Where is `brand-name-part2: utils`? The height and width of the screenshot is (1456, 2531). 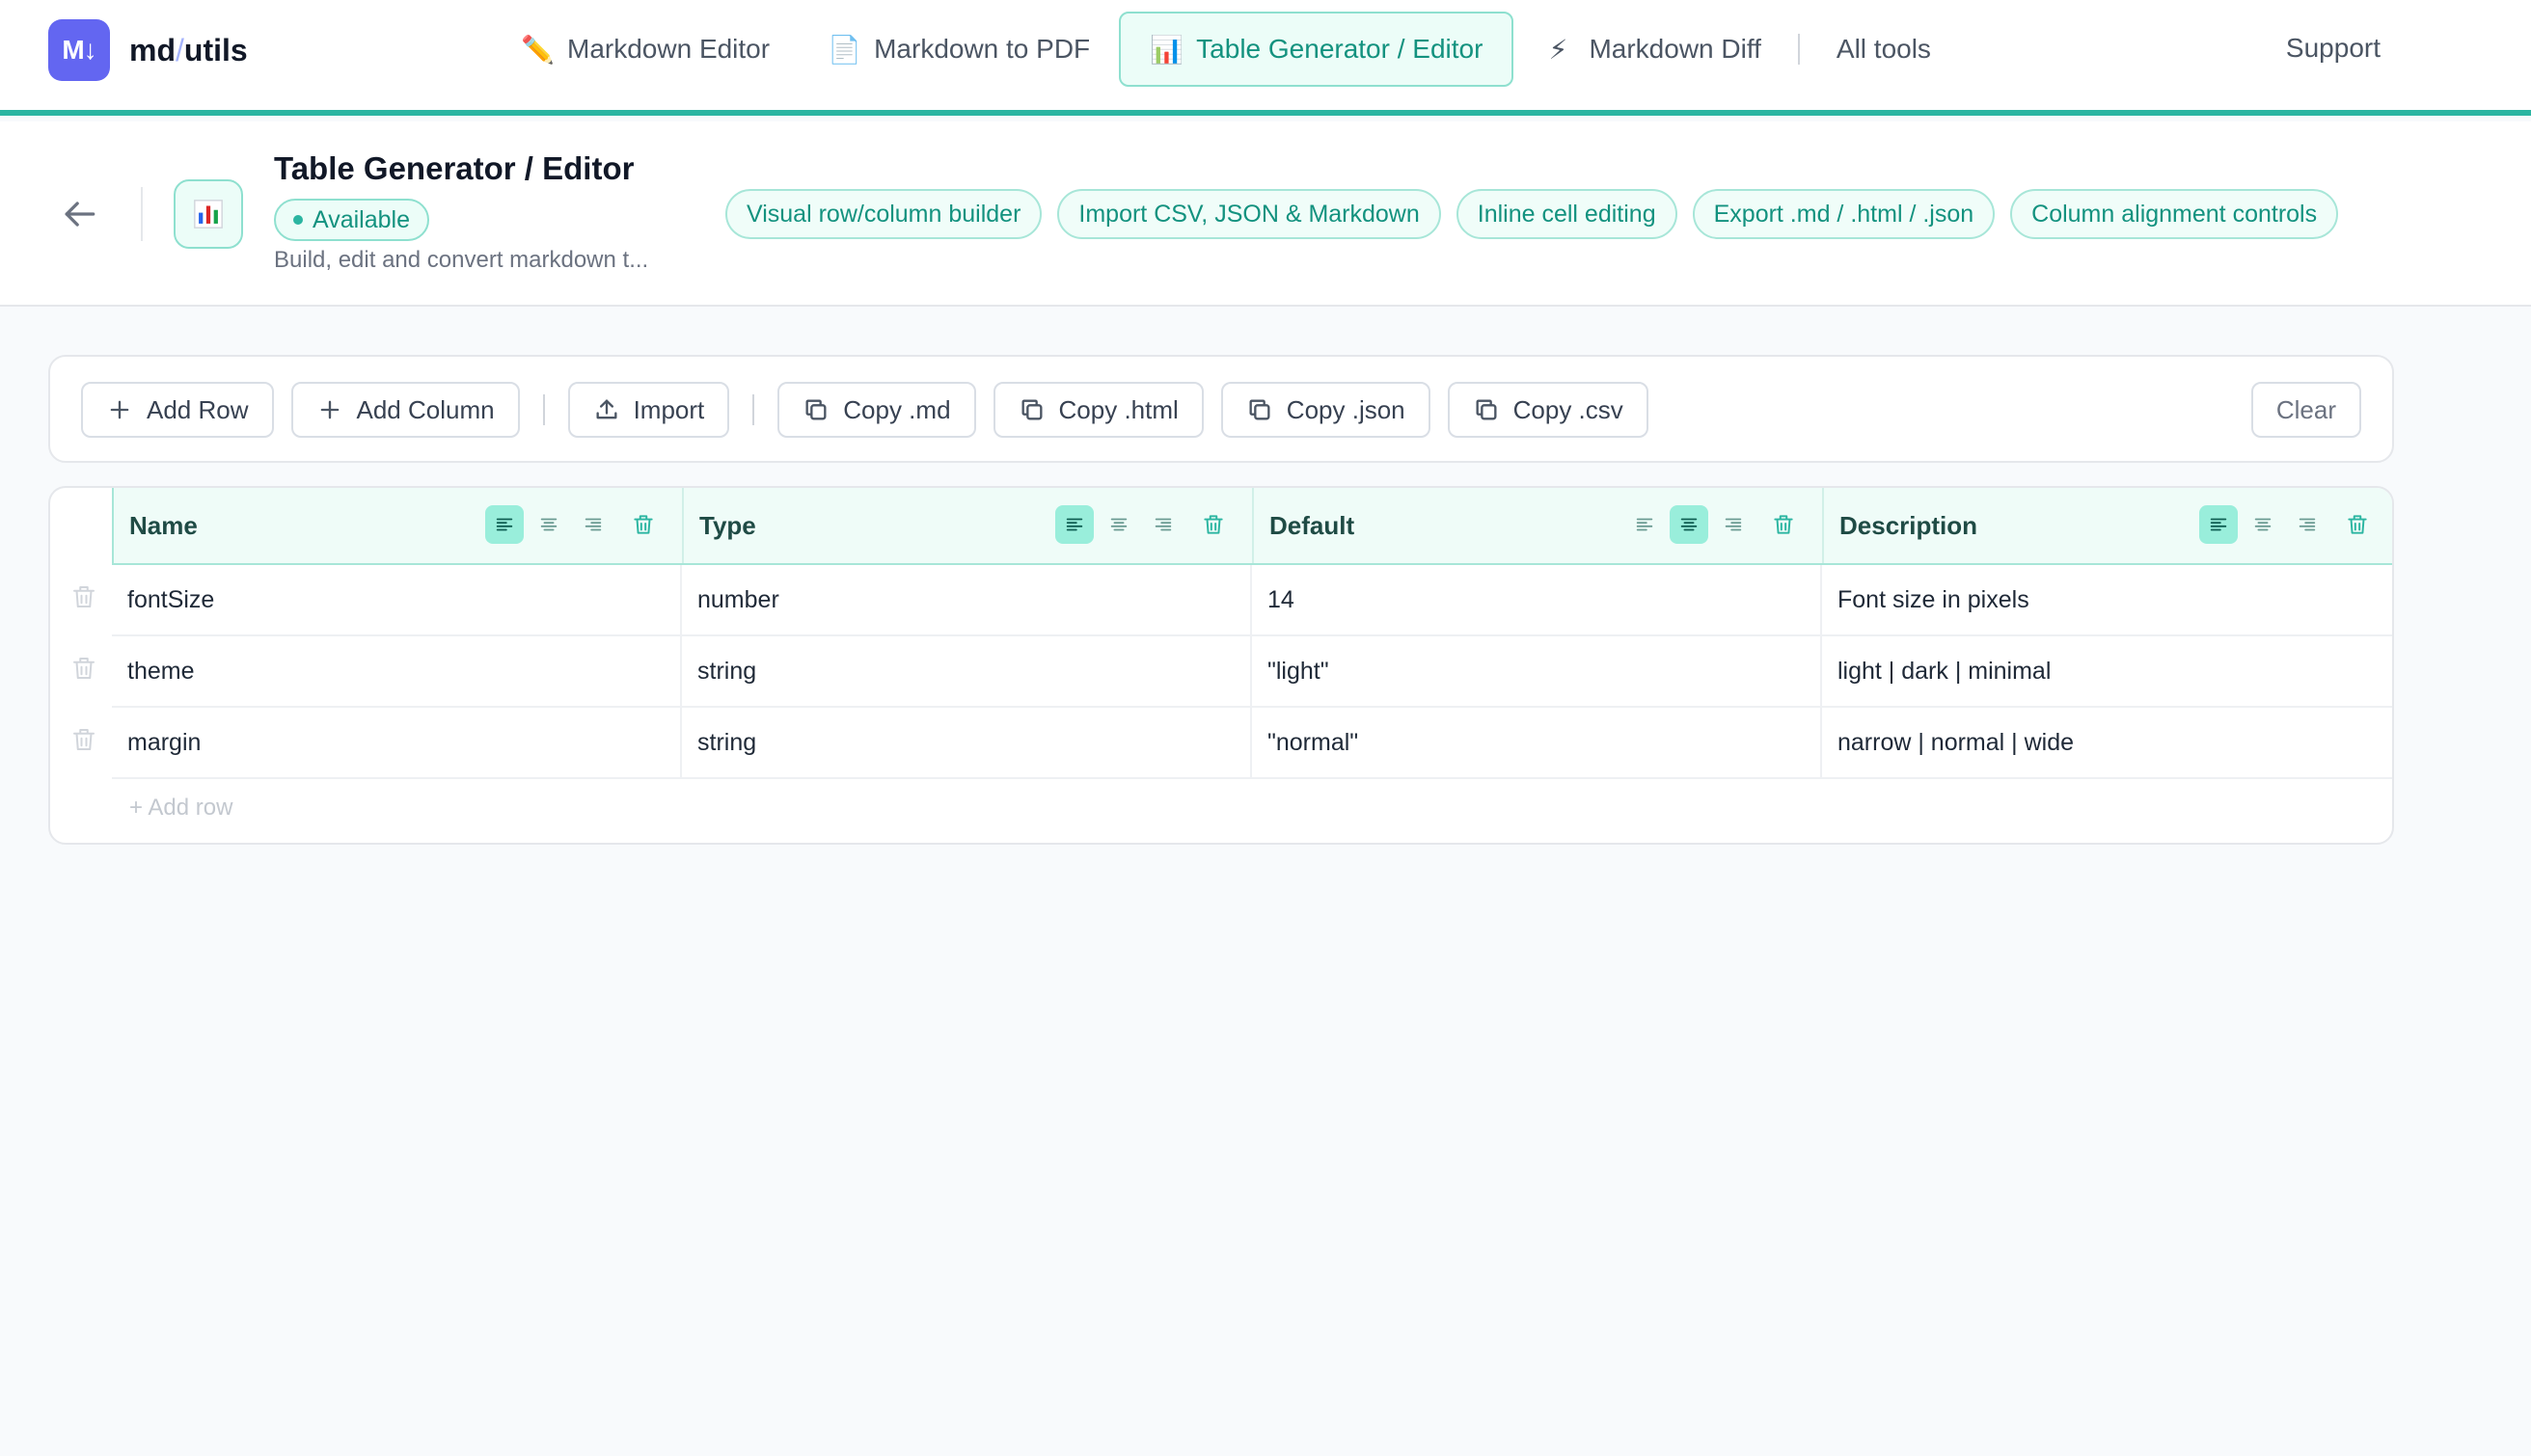 brand-name-part2: utils is located at coordinates (215, 49).